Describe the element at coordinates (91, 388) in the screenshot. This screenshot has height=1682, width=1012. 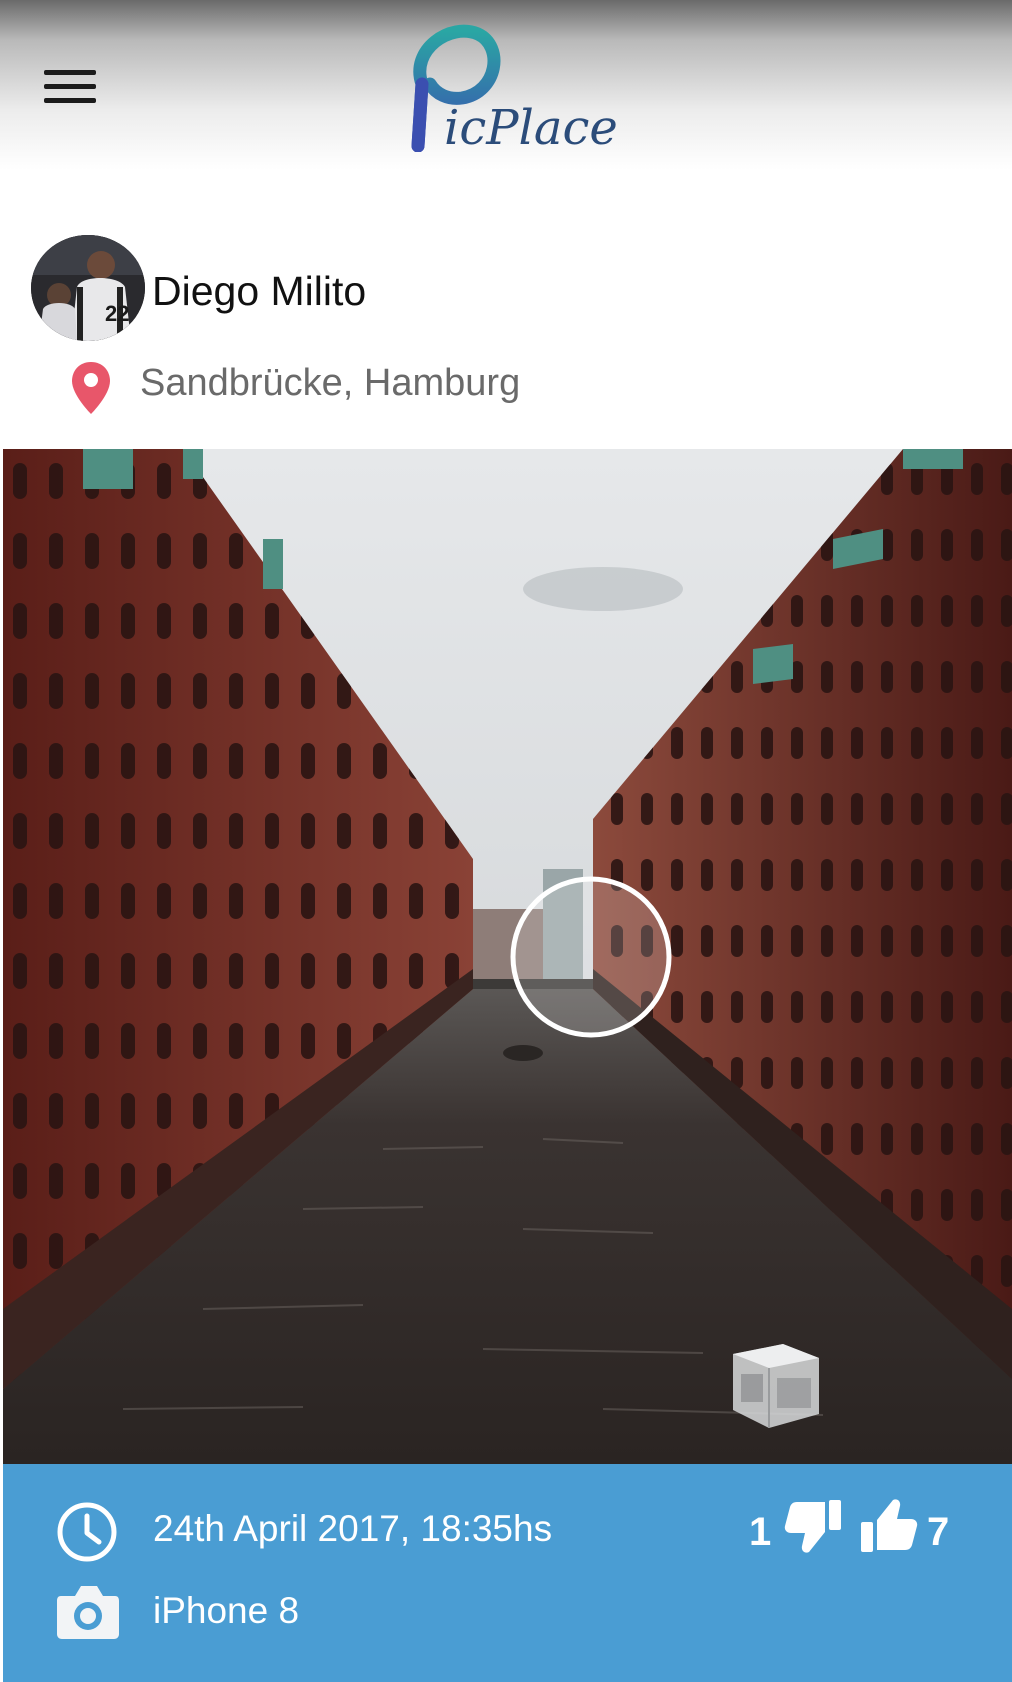
I see `map-pin-icon` at that location.